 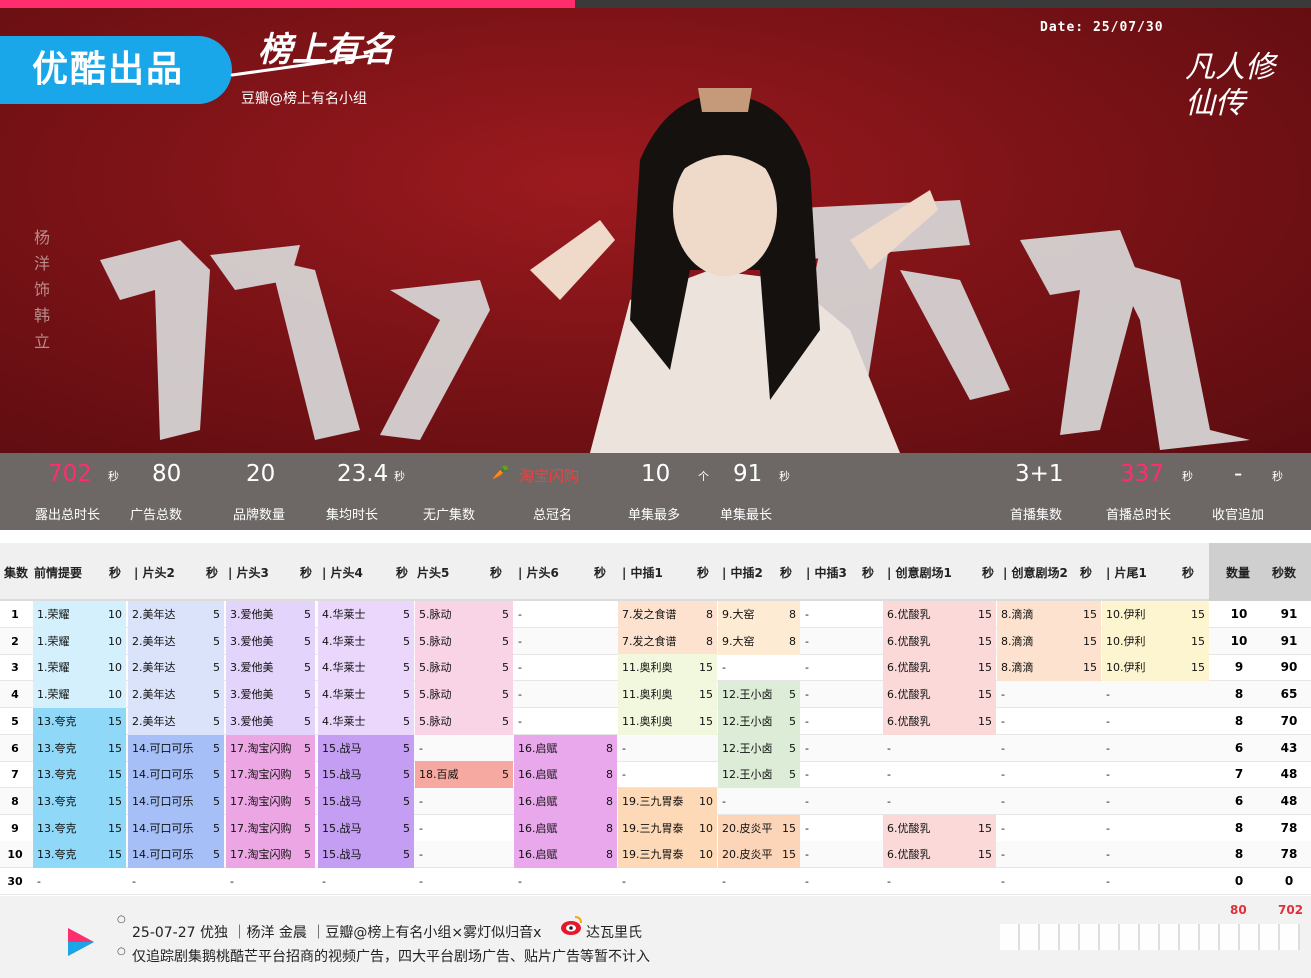 What do you see at coordinates (655, 881) in the screenshot?
I see `table-row: 30 - - - - - - - - - - - - 0 0` at bounding box center [655, 881].